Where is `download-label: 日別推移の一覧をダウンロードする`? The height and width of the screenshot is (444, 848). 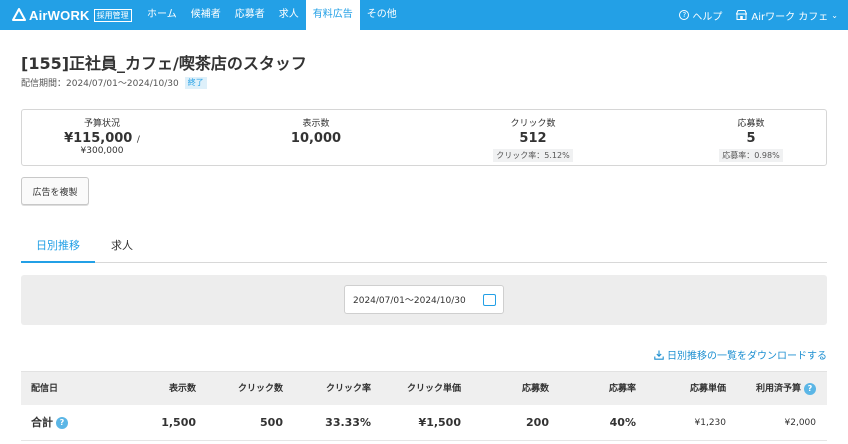
download-label: 日別推移の一覧をダウンロードする is located at coordinates (747, 356).